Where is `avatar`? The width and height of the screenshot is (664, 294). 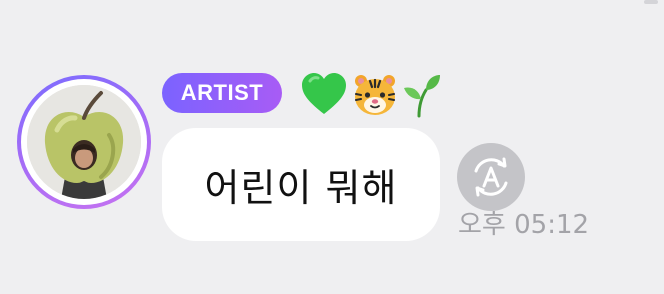
avatar is located at coordinates (84, 142).